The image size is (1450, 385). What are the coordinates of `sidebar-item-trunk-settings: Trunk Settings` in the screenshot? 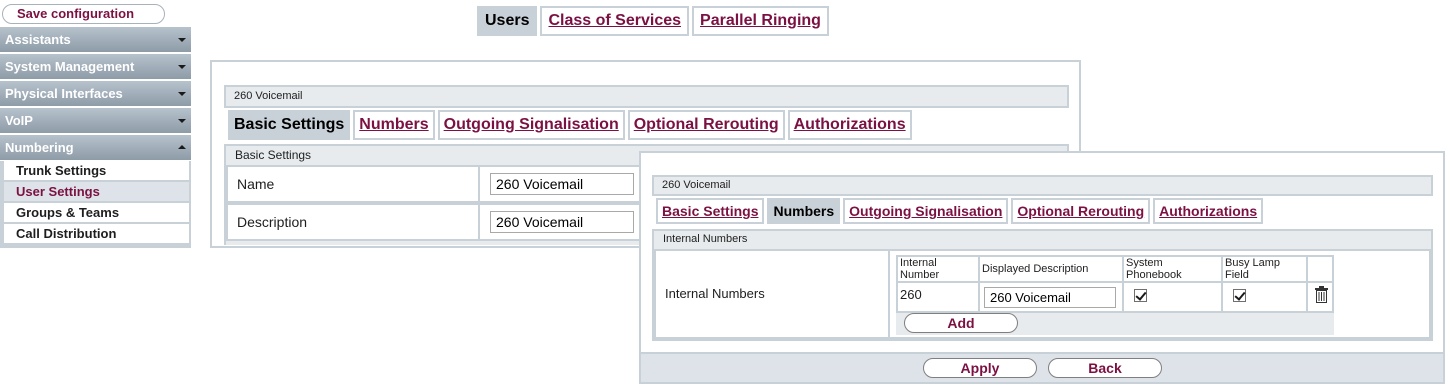 It's located at (96, 171).